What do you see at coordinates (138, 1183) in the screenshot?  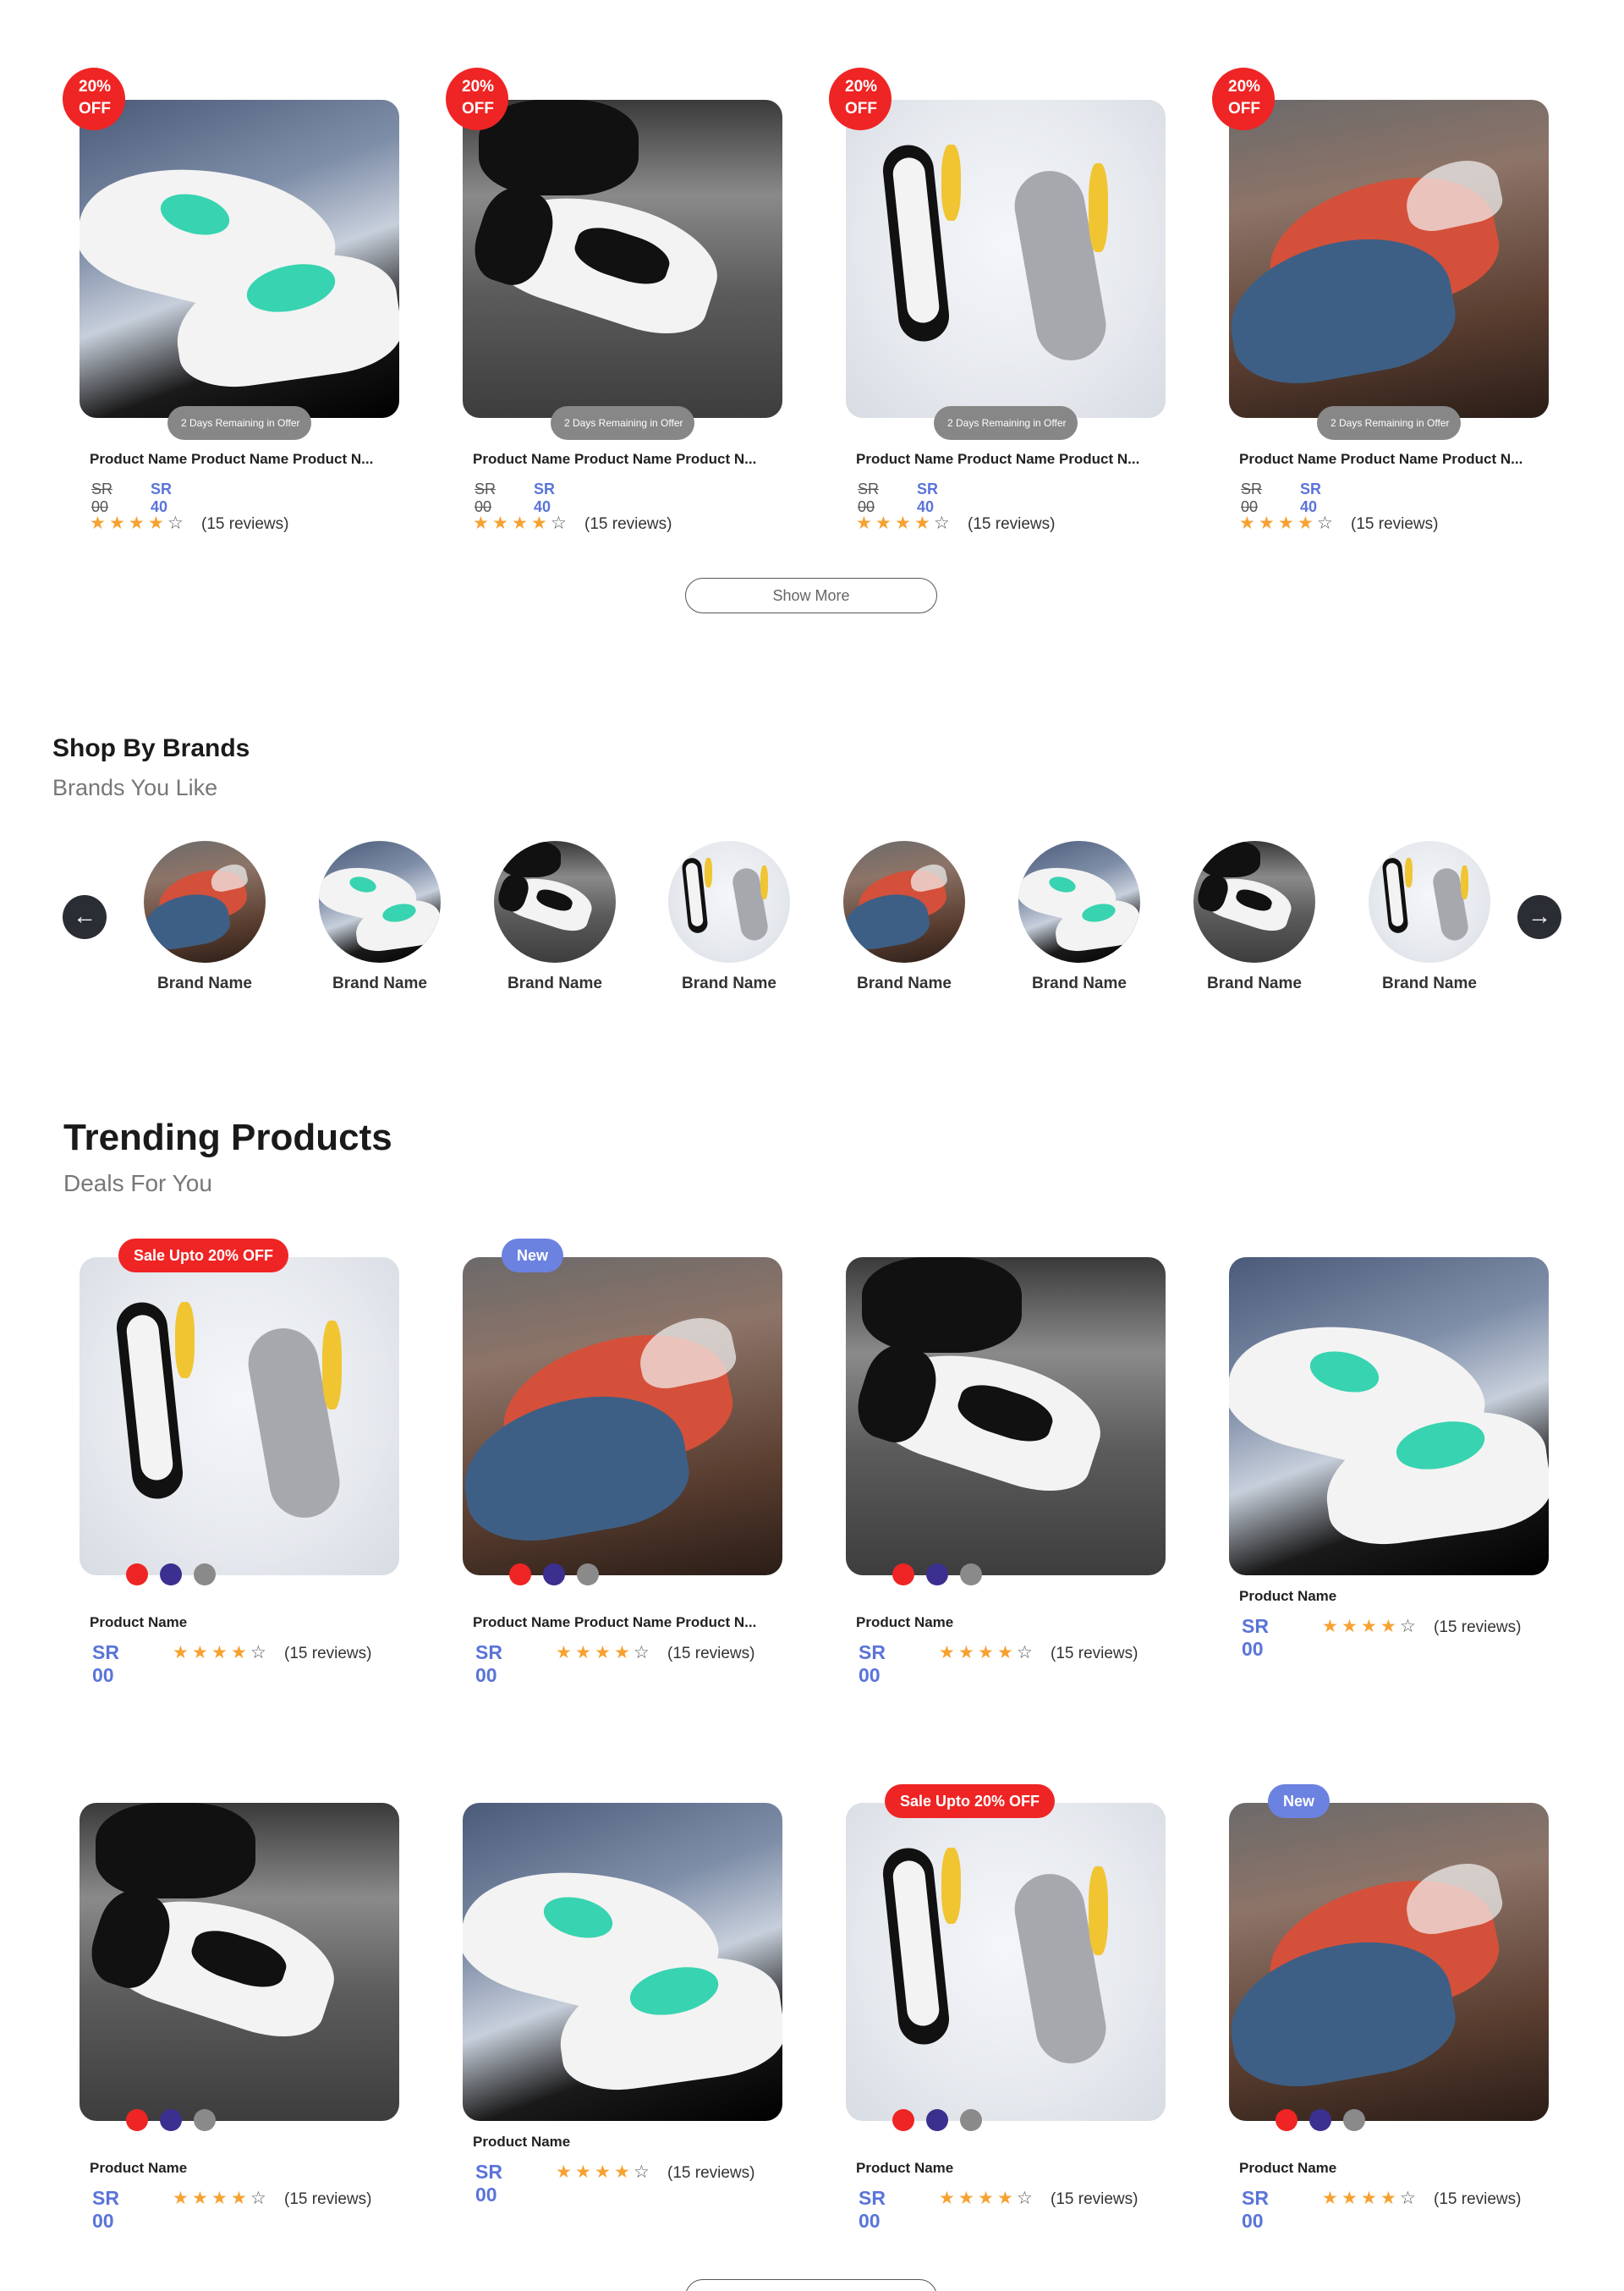 I see `trending-subtitle: Deals For You` at bounding box center [138, 1183].